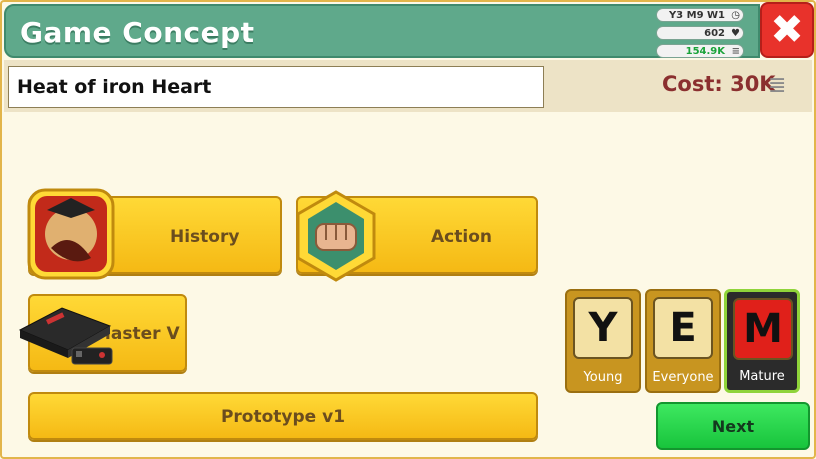  I want to click on rating-everyone-letter: E, so click(683, 328).